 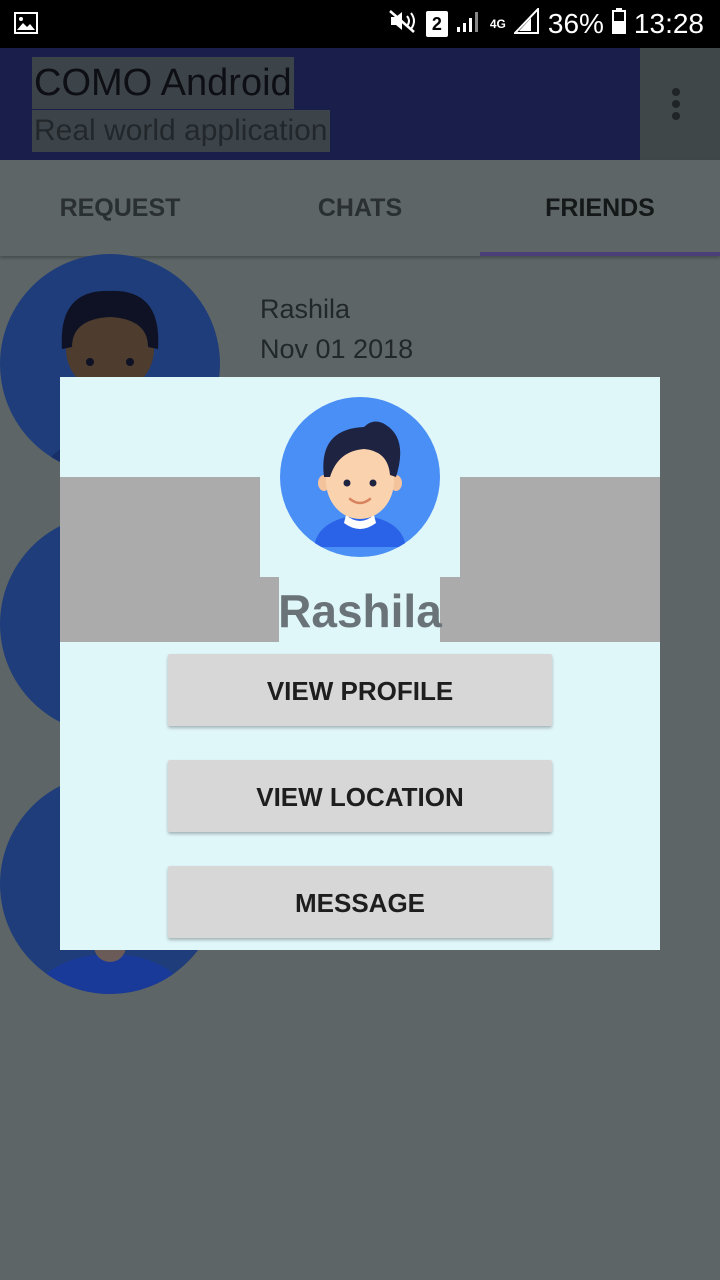 I want to click on app-title: COMO Android, so click(x=163, y=83).